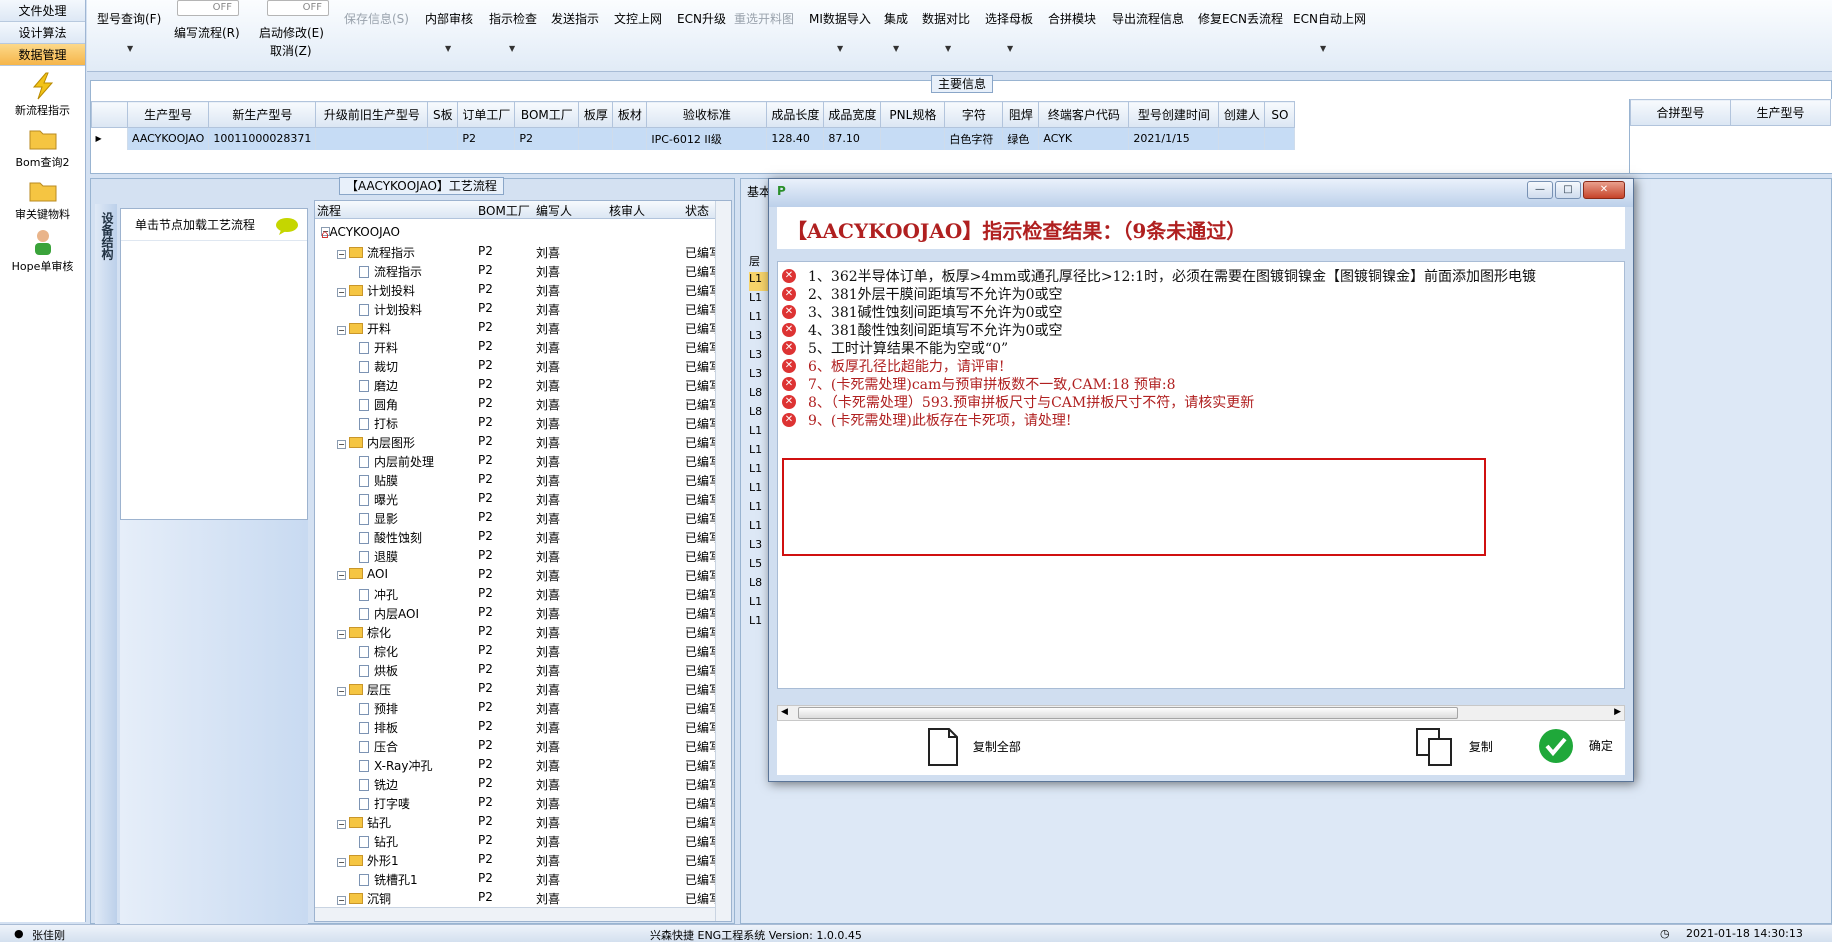 This screenshot has height=942, width=1832. What do you see at coordinates (1617, 712) in the screenshot?
I see `scroll-right-icon: ▶` at bounding box center [1617, 712].